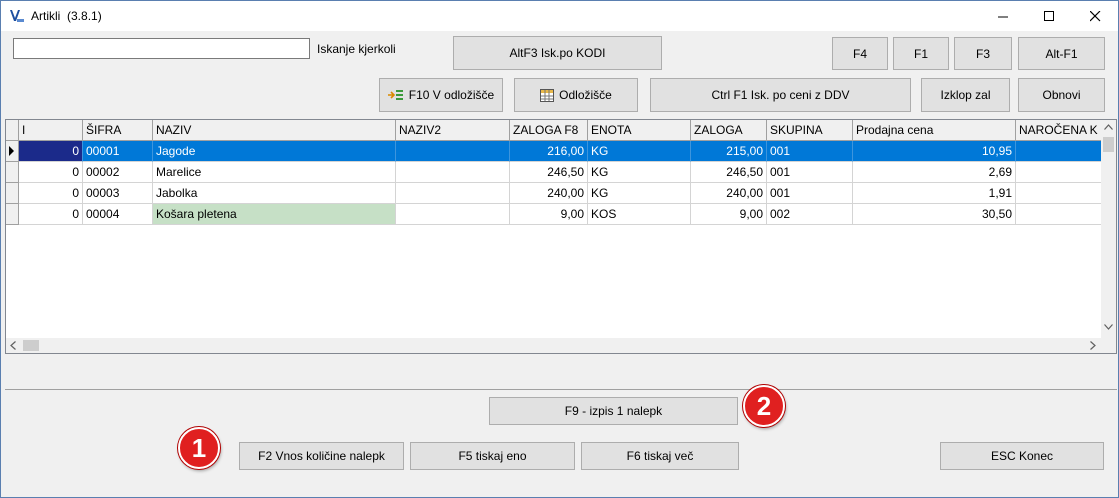 This screenshot has width=1119, height=498. I want to click on f1-button: F1, so click(921, 53).